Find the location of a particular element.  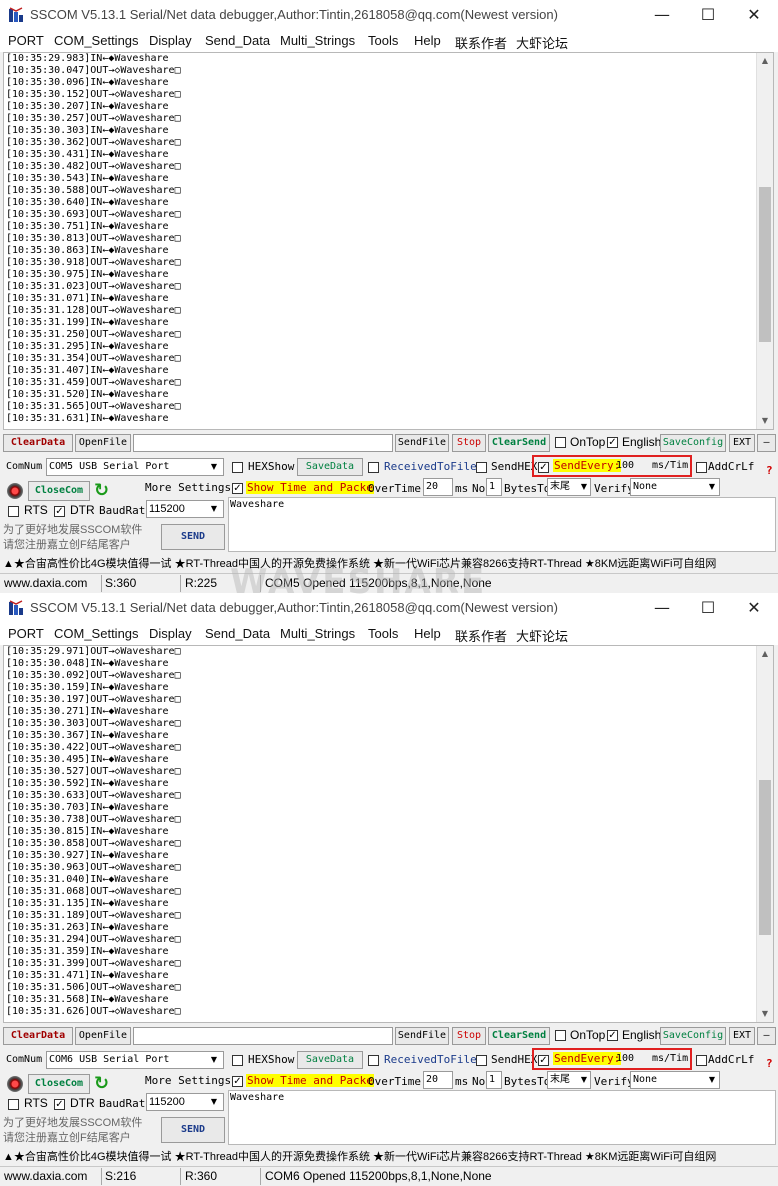

com-port-select: COM6 USB Serial Port is located at coordinates (135, 1060).